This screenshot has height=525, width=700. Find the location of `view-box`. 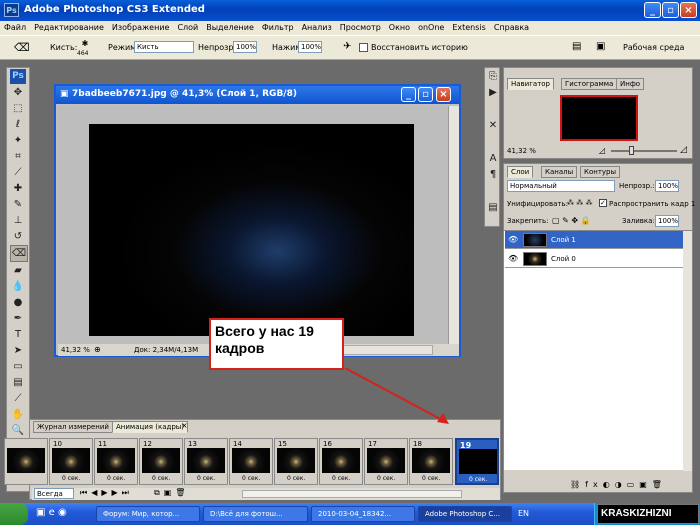

view-box is located at coordinates (599, 118).